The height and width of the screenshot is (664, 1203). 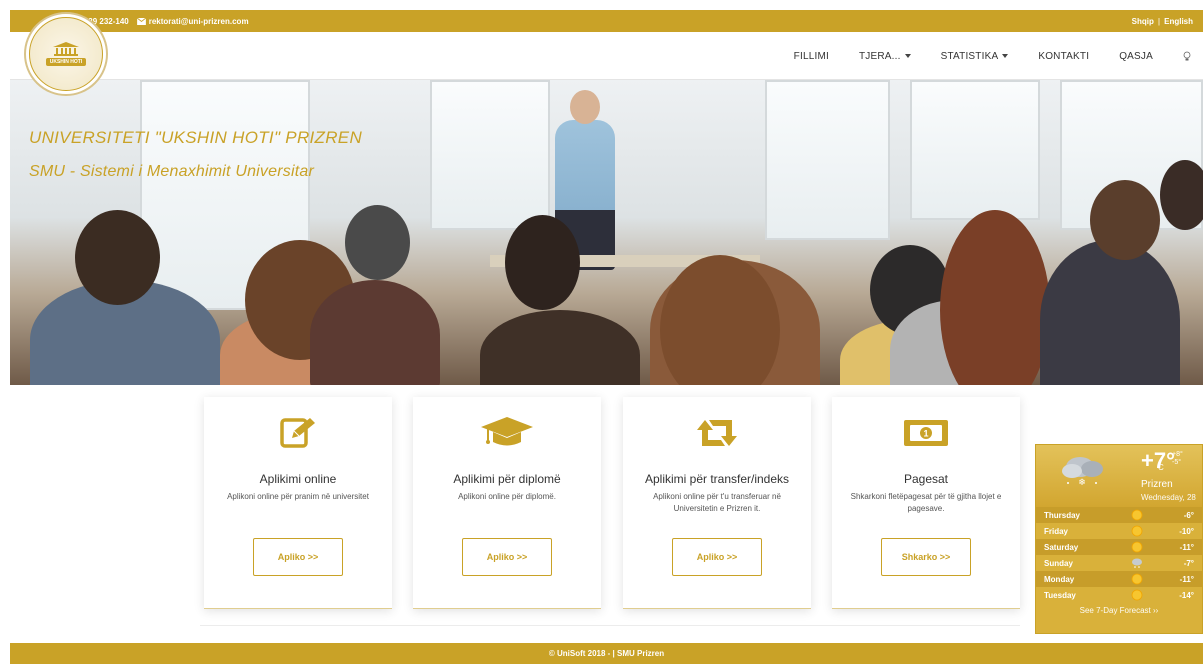 I want to click on footer: © UniSoft 2018 - | SMU Prizren, so click(x=606, y=653).